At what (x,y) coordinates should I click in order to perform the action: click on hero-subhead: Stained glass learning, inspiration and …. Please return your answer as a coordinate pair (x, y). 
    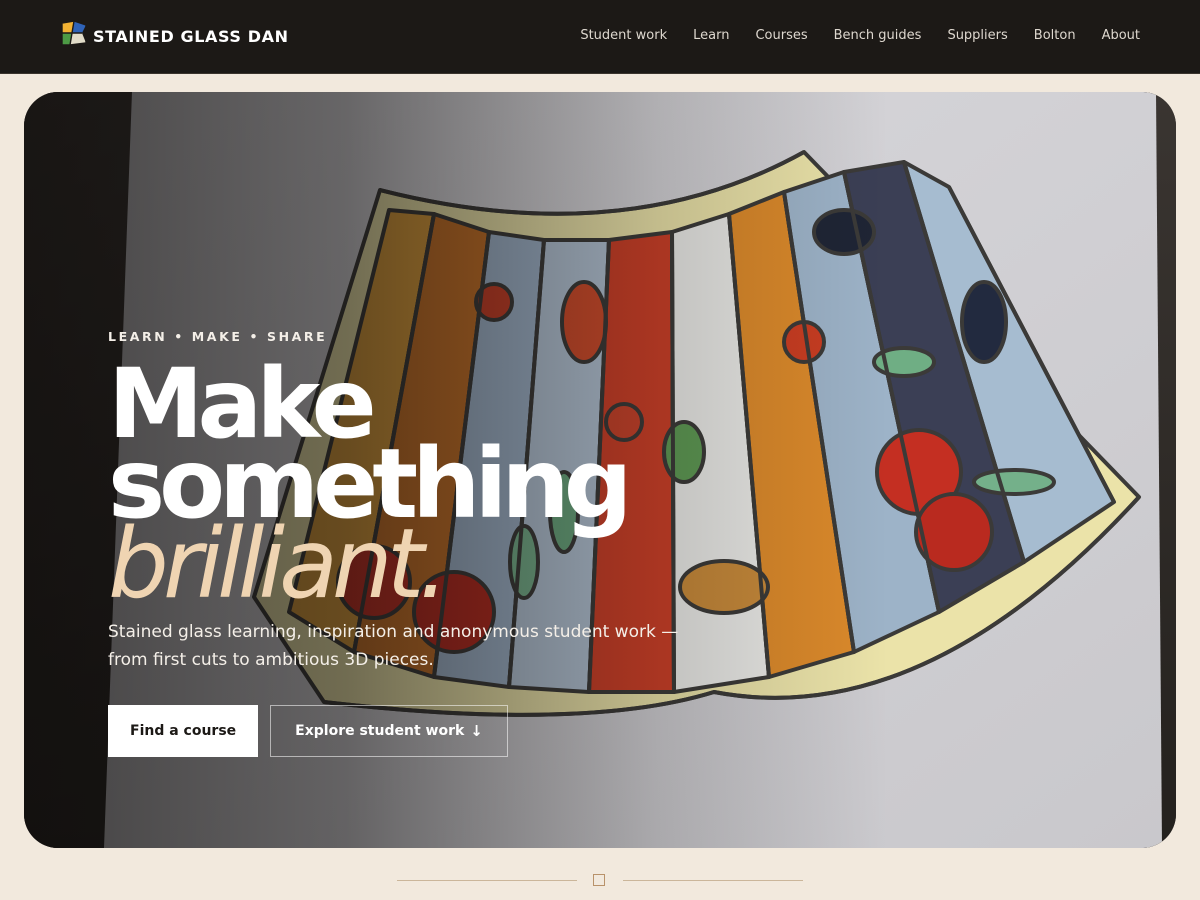
    Looking at the image, I should click on (408, 646).